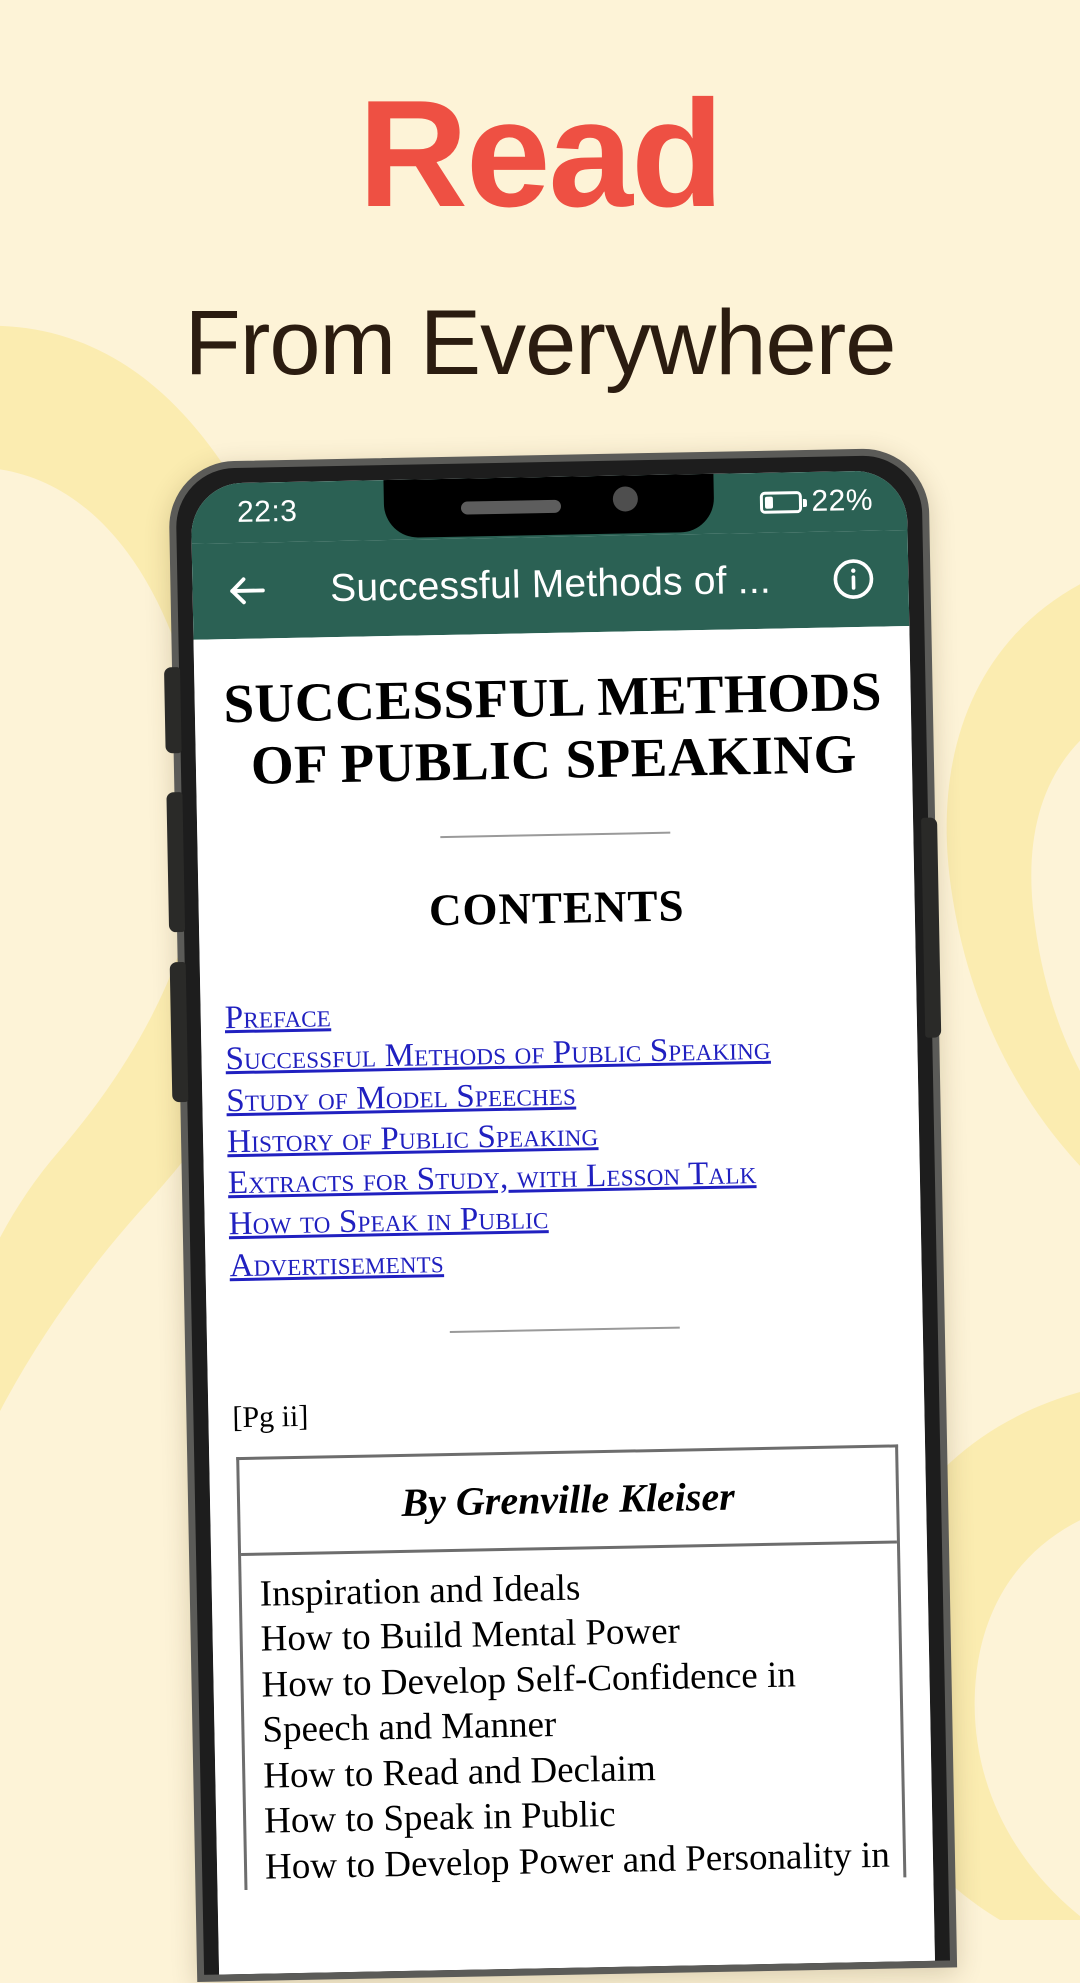 This screenshot has height=1983, width=1080. I want to click on book-list-table-header: By Grenville Kleiser, so click(568, 1501).